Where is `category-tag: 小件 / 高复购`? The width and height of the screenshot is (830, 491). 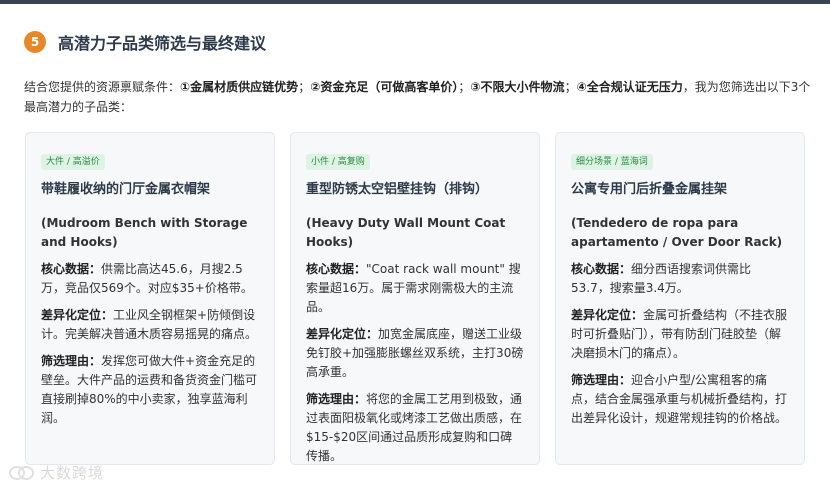
category-tag: 小件 / 高复购 is located at coordinates (338, 162).